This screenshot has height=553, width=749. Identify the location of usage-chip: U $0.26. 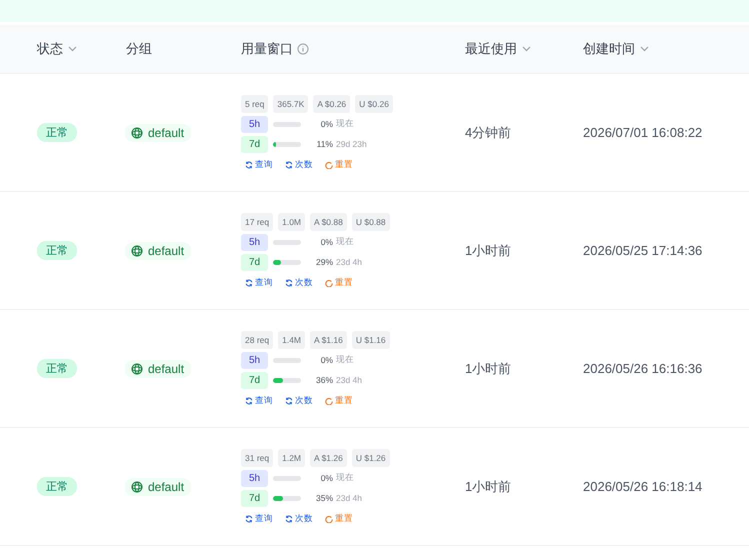
(374, 103).